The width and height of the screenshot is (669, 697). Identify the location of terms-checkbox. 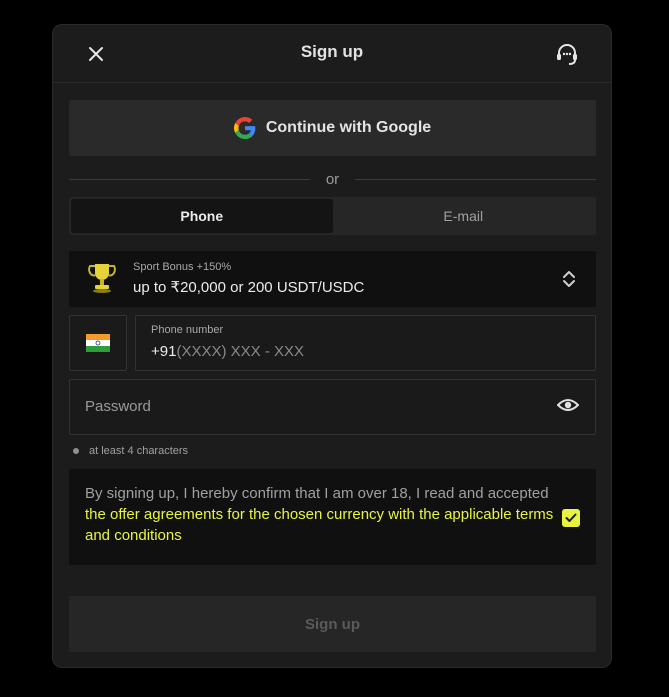
(571, 518).